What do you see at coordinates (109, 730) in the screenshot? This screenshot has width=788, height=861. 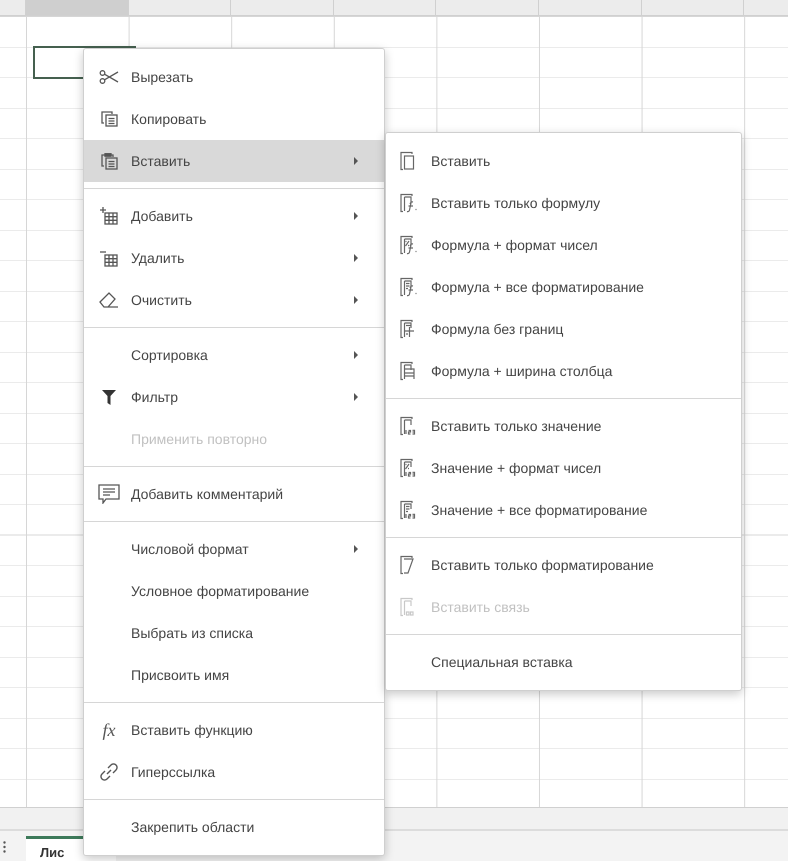 I see `function-icon: fx` at bounding box center [109, 730].